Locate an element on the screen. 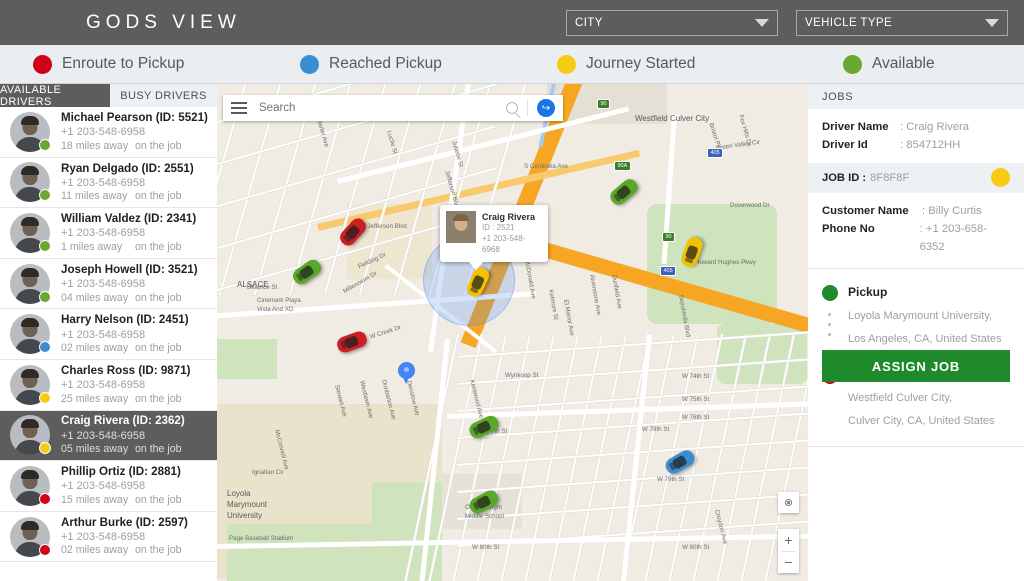  phone-label: Phone No is located at coordinates (848, 228).